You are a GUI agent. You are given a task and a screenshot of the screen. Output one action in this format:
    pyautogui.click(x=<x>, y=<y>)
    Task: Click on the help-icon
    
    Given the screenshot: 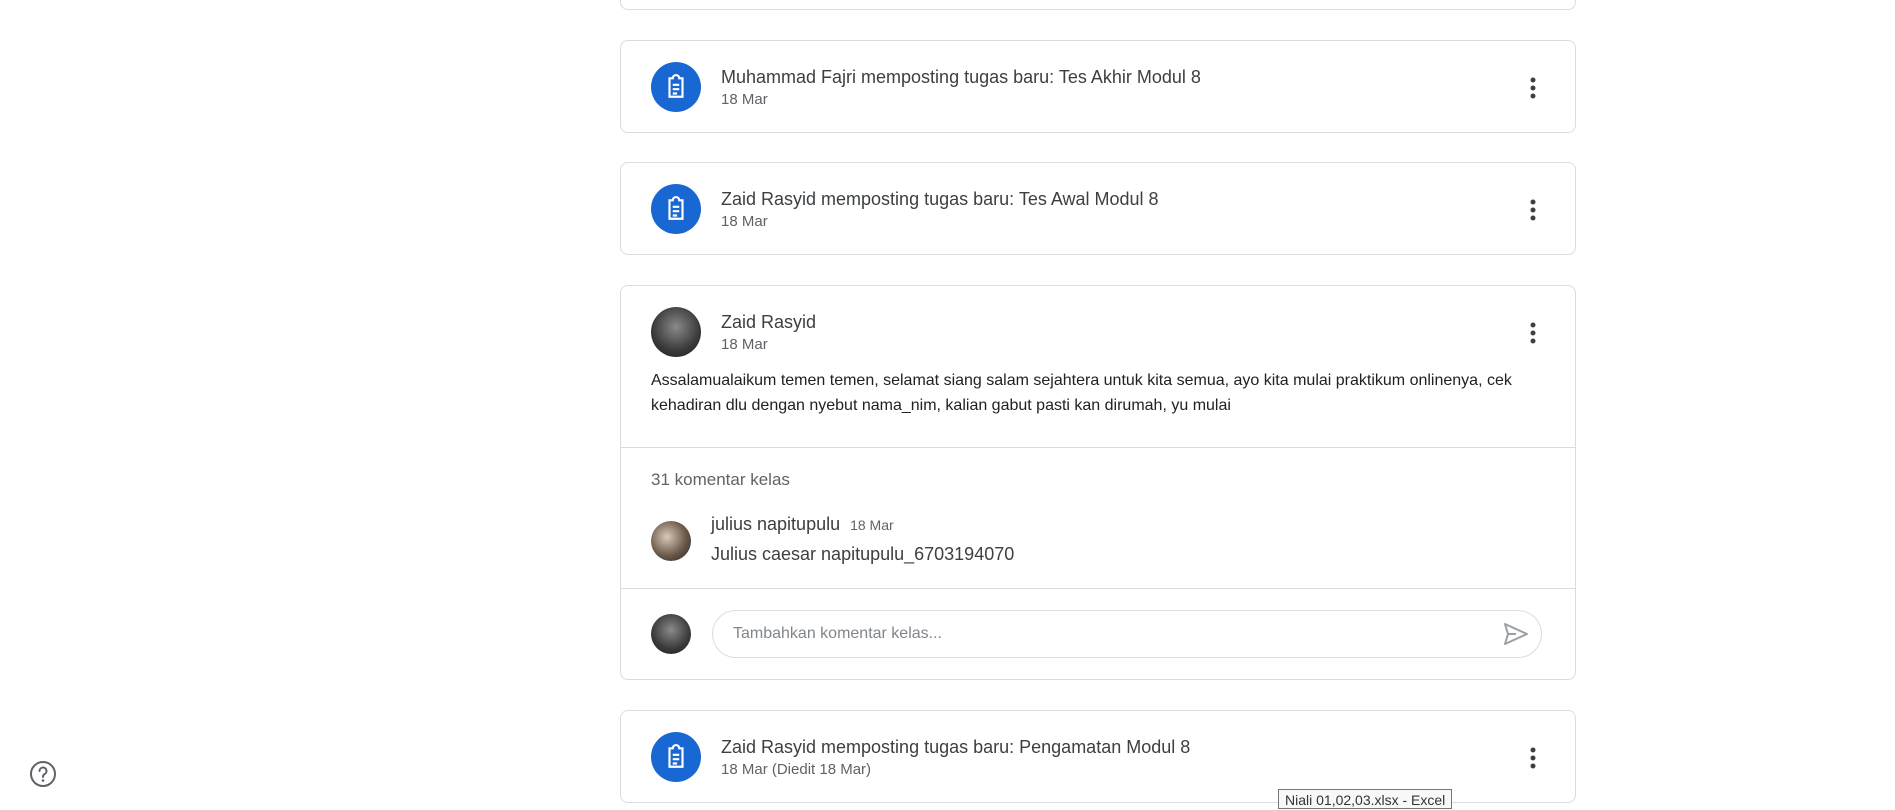 What is the action you would take?
    pyautogui.click(x=43, y=774)
    